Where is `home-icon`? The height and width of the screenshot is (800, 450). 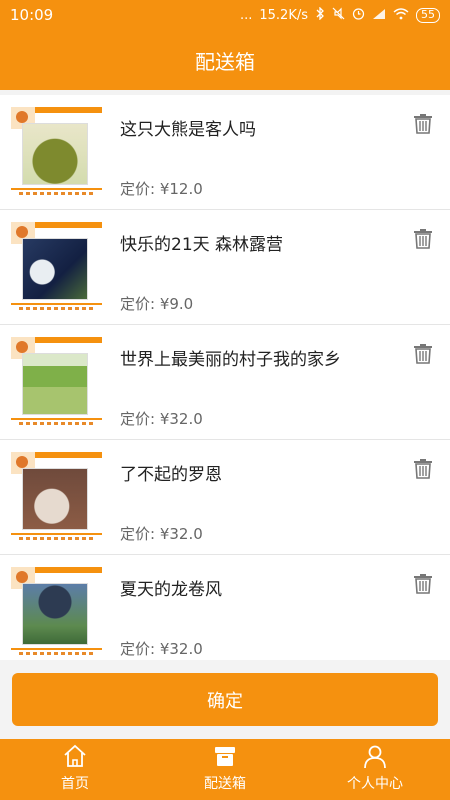 home-icon is located at coordinates (75, 755).